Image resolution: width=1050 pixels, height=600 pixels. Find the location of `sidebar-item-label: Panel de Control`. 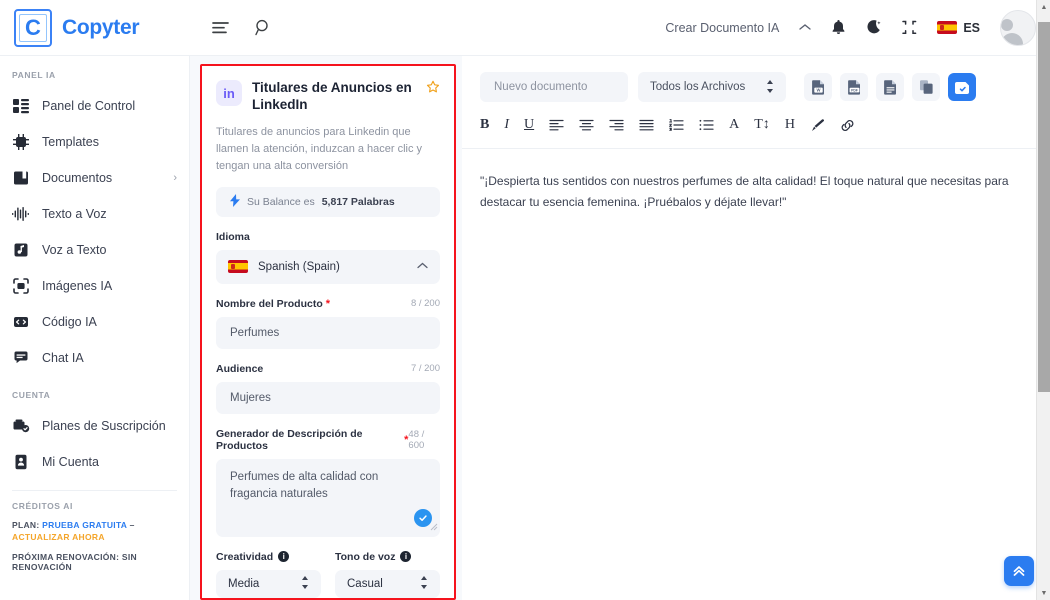

sidebar-item-label: Panel de Control is located at coordinates (89, 106).